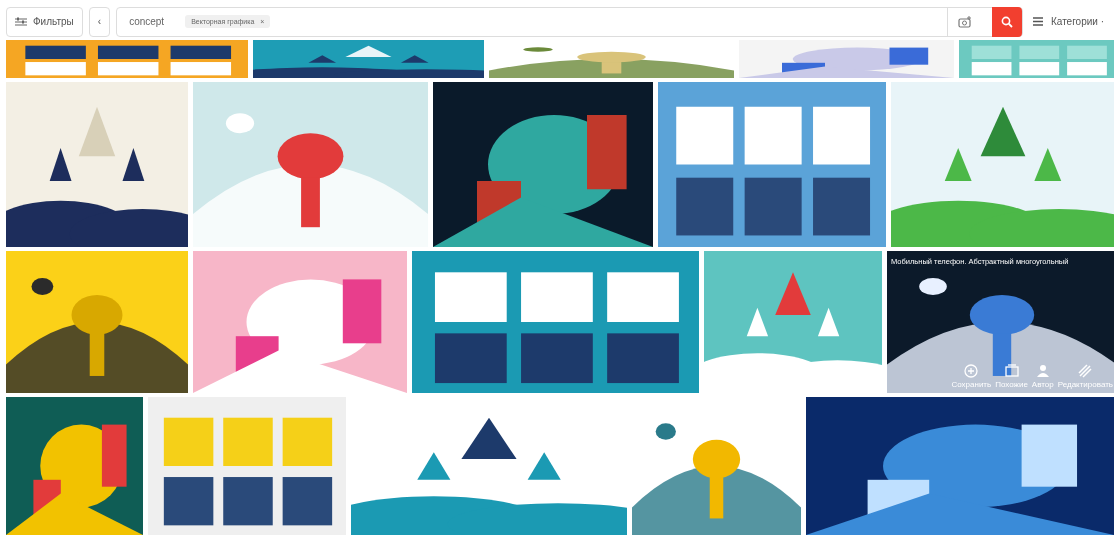 The height and width of the screenshot is (540, 1114). What do you see at coordinates (21, 21) in the screenshot?
I see `filters-icon` at bounding box center [21, 21].